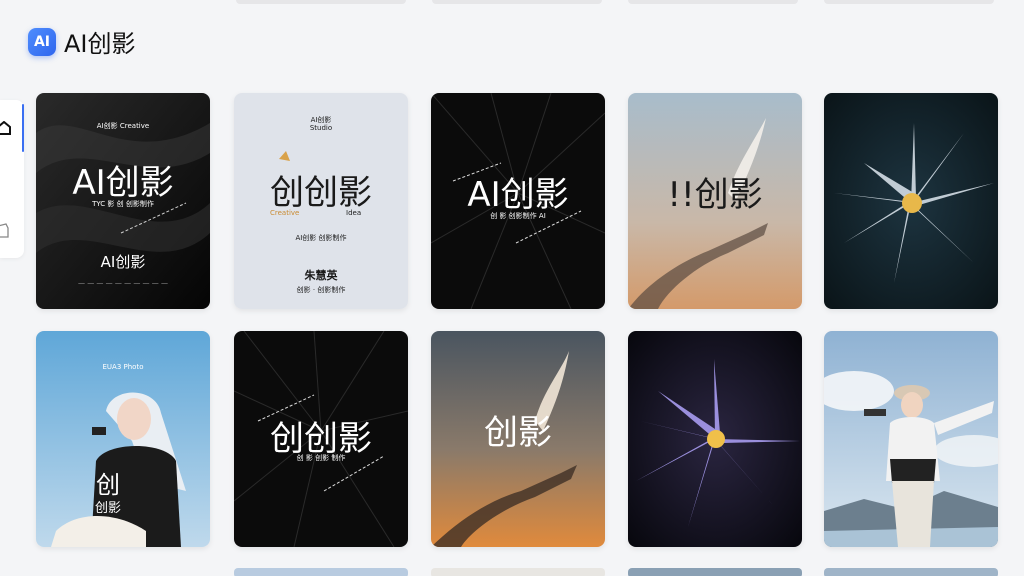  What do you see at coordinates (715, 195) in the screenshot?
I see `card-title: !!创影` at bounding box center [715, 195].